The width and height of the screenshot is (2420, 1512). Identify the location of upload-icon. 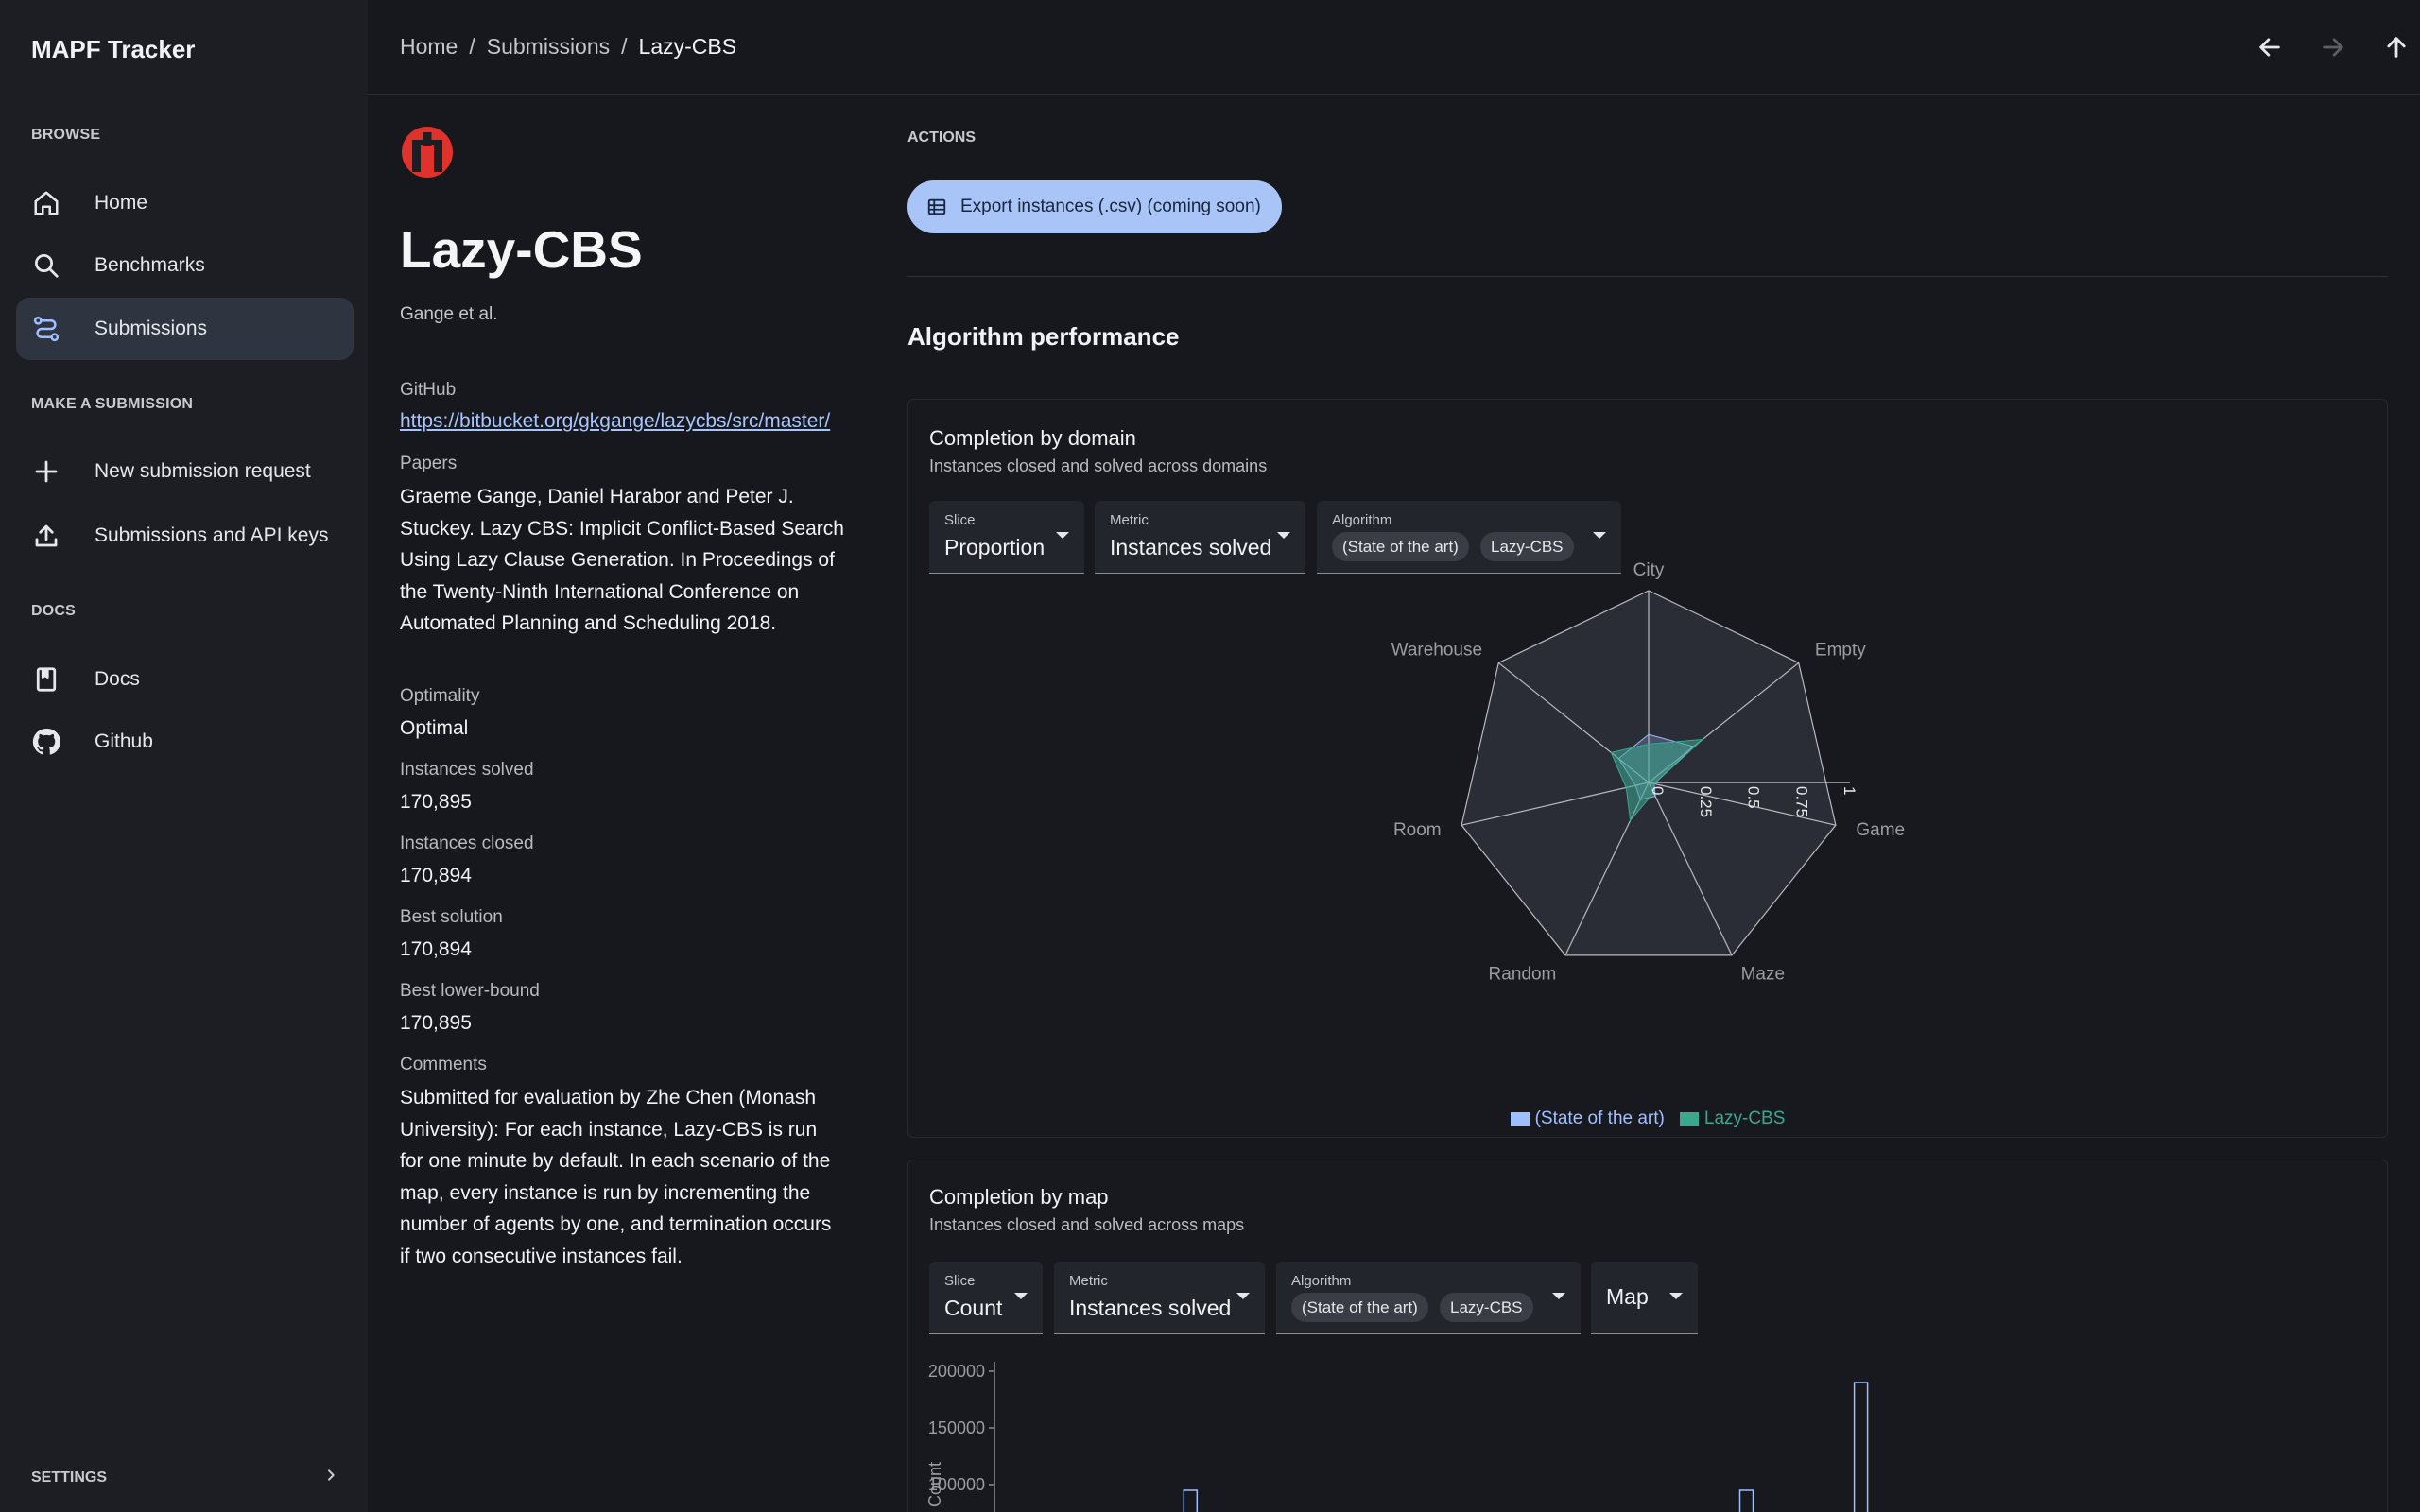
(46, 536).